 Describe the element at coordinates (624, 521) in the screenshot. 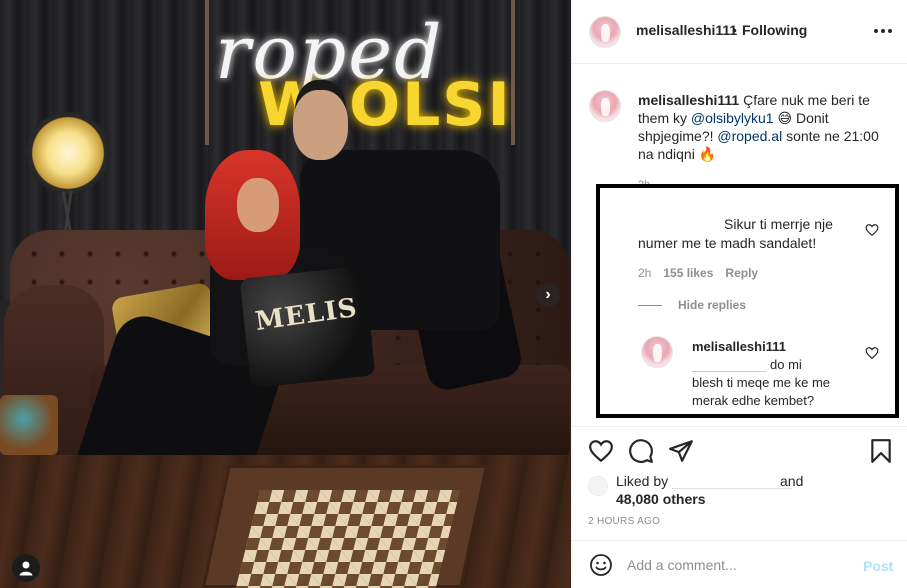

I see `post-timestamp: 2 HOURS AGO` at that location.